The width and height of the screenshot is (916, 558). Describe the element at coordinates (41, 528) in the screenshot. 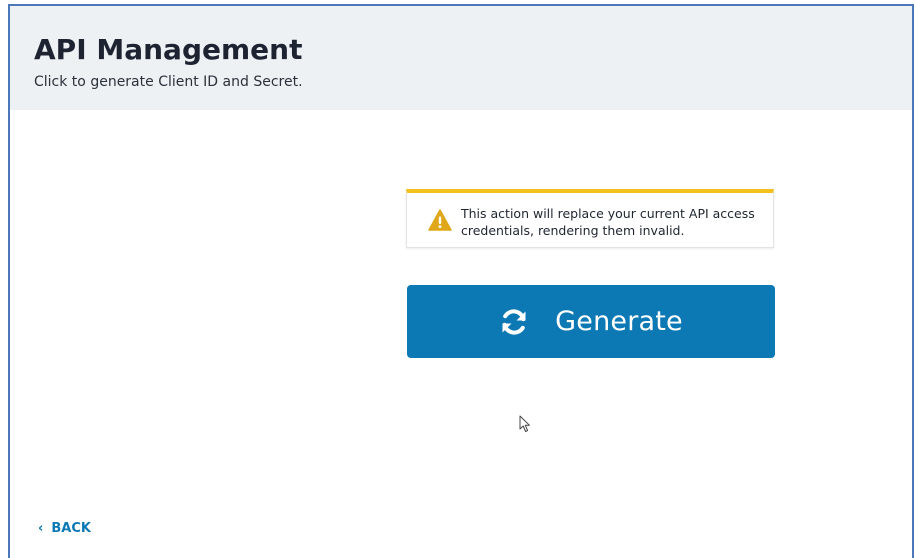

I see `chevron-left-icon: ‹` at that location.